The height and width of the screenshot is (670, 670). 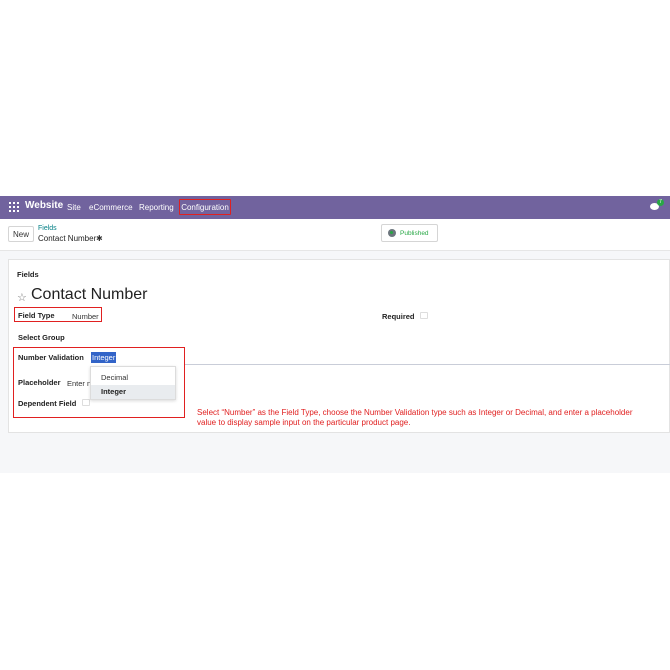 What do you see at coordinates (398, 316) in the screenshot?
I see `required-label: Required` at bounding box center [398, 316].